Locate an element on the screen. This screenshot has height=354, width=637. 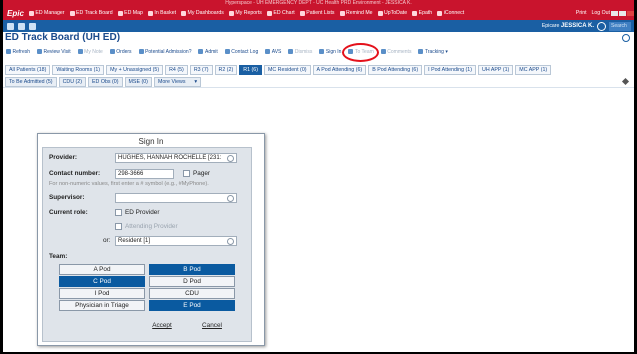
pager-checkbox: Pager is located at coordinates (196, 173).